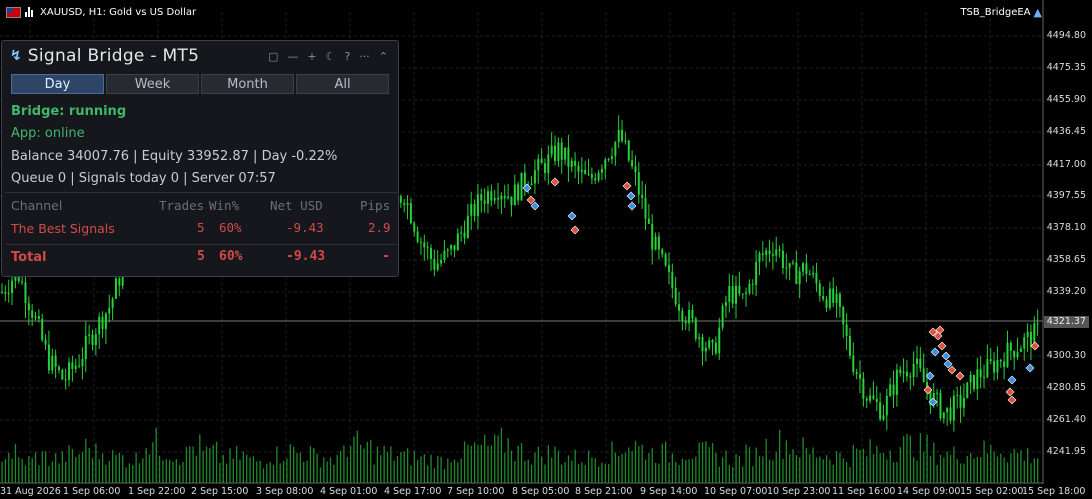 The image size is (1092, 499). I want to click on ea-name: TSB_BridgeEA, so click(995, 12).